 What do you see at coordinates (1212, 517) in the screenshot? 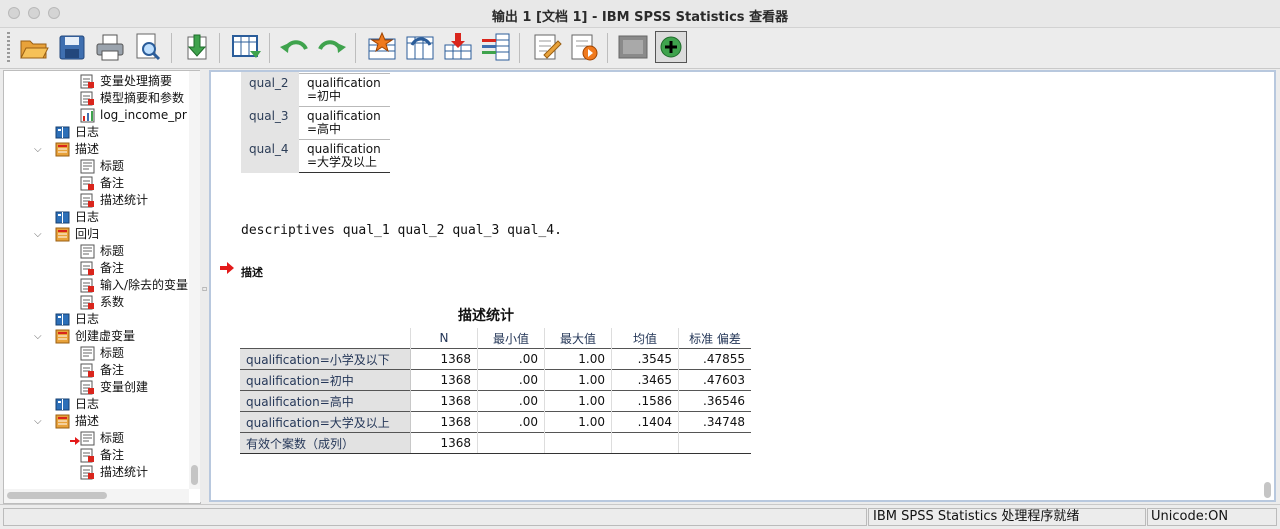
I see `encoding-status: Unicode:ON` at bounding box center [1212, 517].